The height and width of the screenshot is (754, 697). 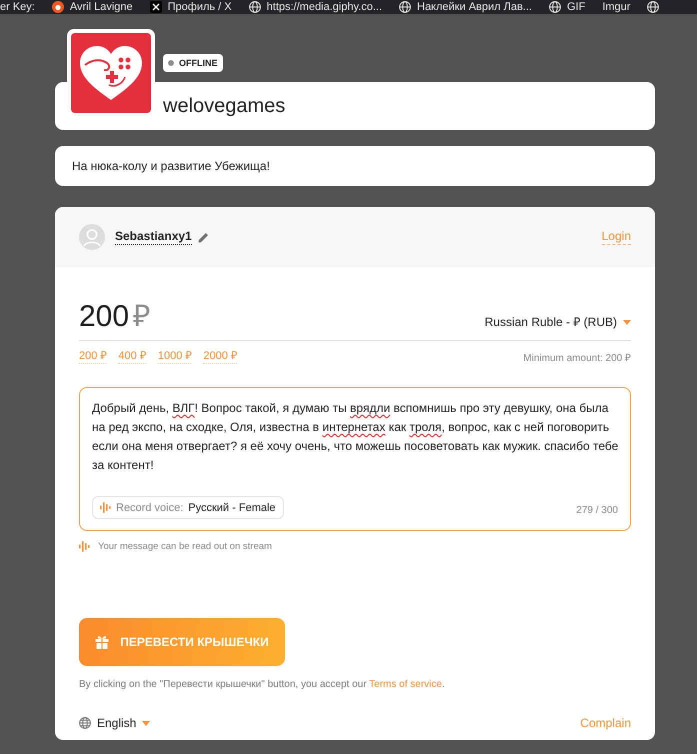 What do you see at coordinates (188, 507) in the screenshot?
I see `voice-select: Record voice: Русский - Female` at bounding box center [188, 507].